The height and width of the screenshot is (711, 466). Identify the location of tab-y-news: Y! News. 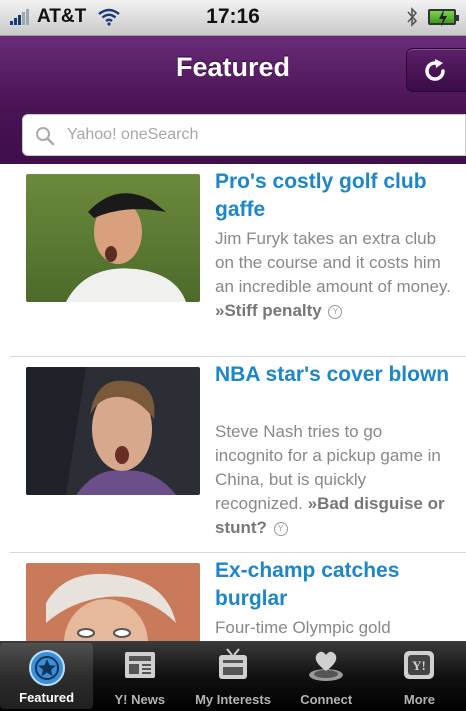
(139, 676).